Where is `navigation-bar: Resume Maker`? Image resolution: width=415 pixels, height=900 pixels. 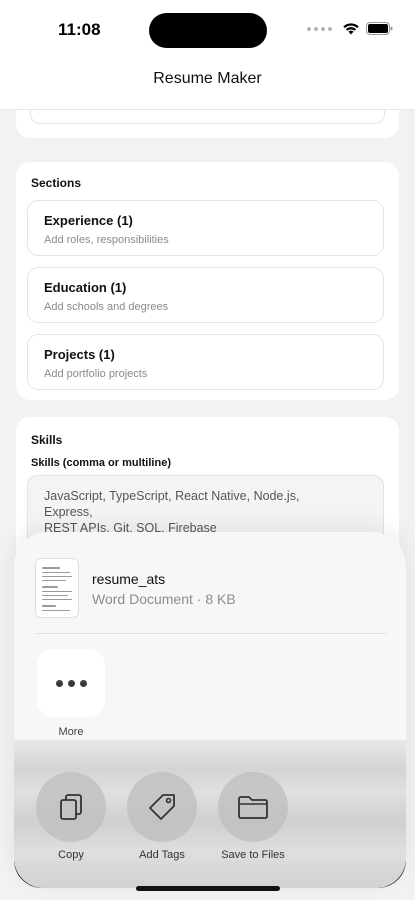
navigation-bar: Resume Maker is located at coordinates (207, 86).